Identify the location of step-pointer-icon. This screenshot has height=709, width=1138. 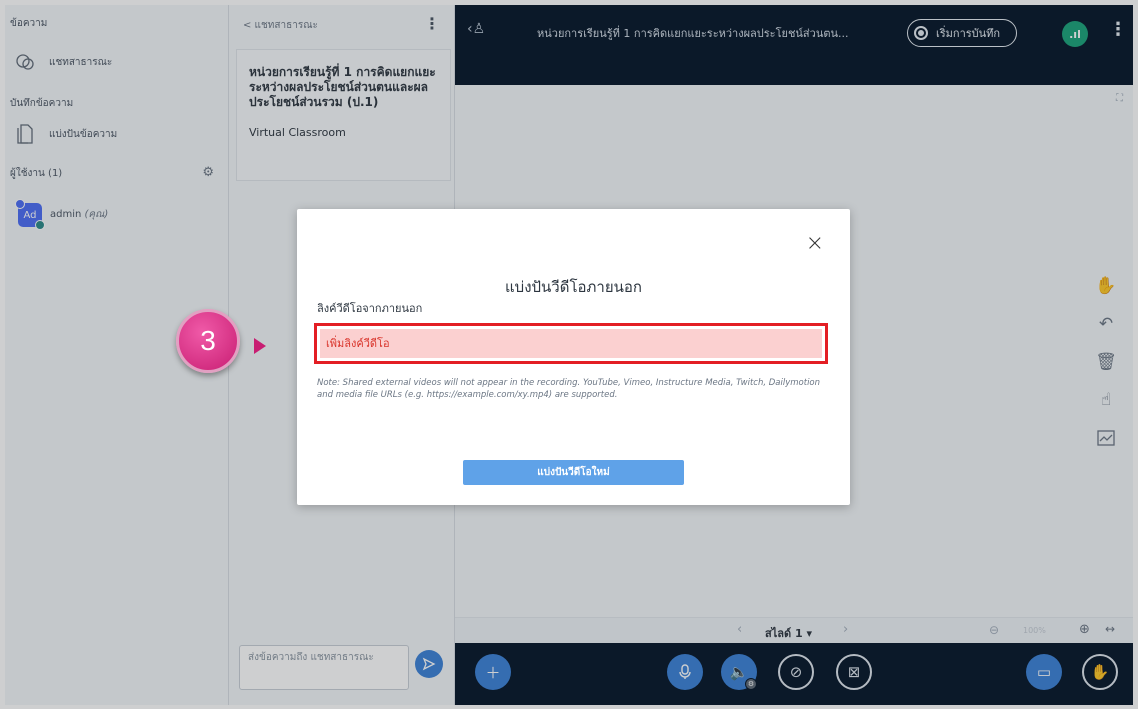
(260, 346).